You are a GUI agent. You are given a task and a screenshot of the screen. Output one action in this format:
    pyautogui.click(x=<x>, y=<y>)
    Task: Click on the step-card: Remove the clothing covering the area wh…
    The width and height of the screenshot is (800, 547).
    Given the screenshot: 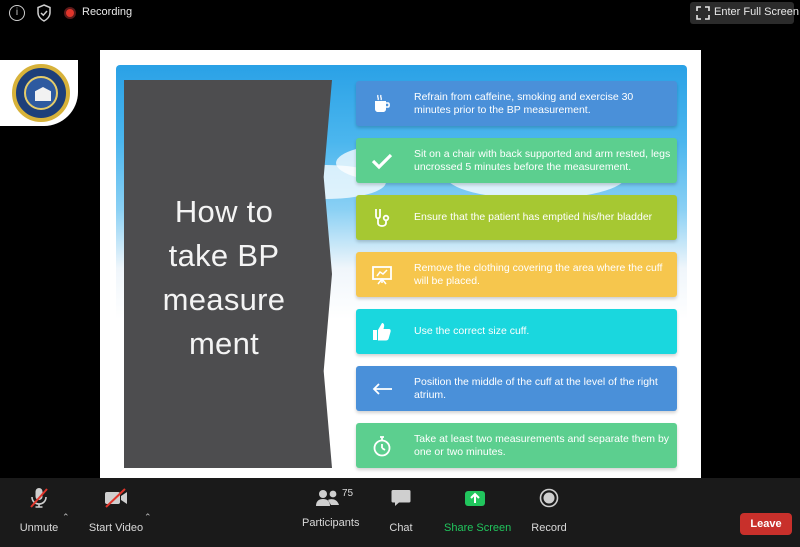 What is the action you would take?
    pyautogui.click(x=516, y=274)
    